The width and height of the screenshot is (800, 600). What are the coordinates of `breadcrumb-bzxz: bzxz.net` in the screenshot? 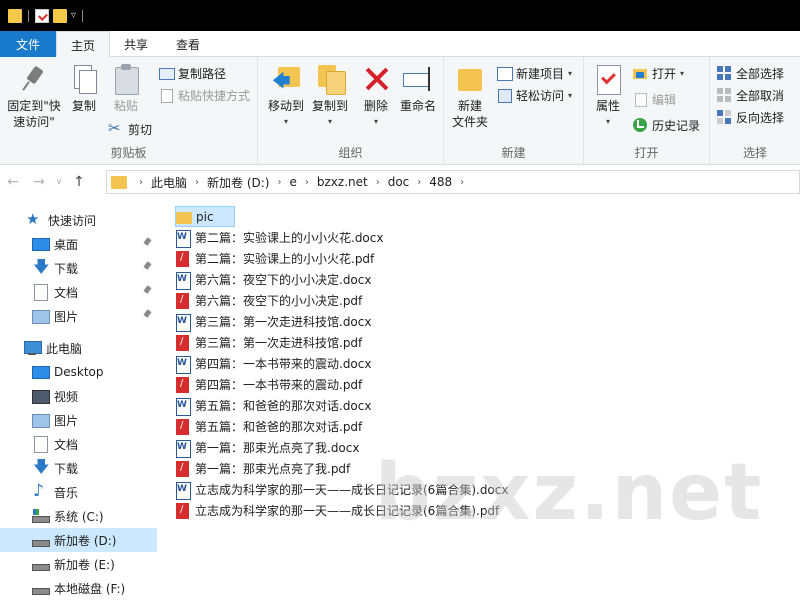 It's located at (342, 182).